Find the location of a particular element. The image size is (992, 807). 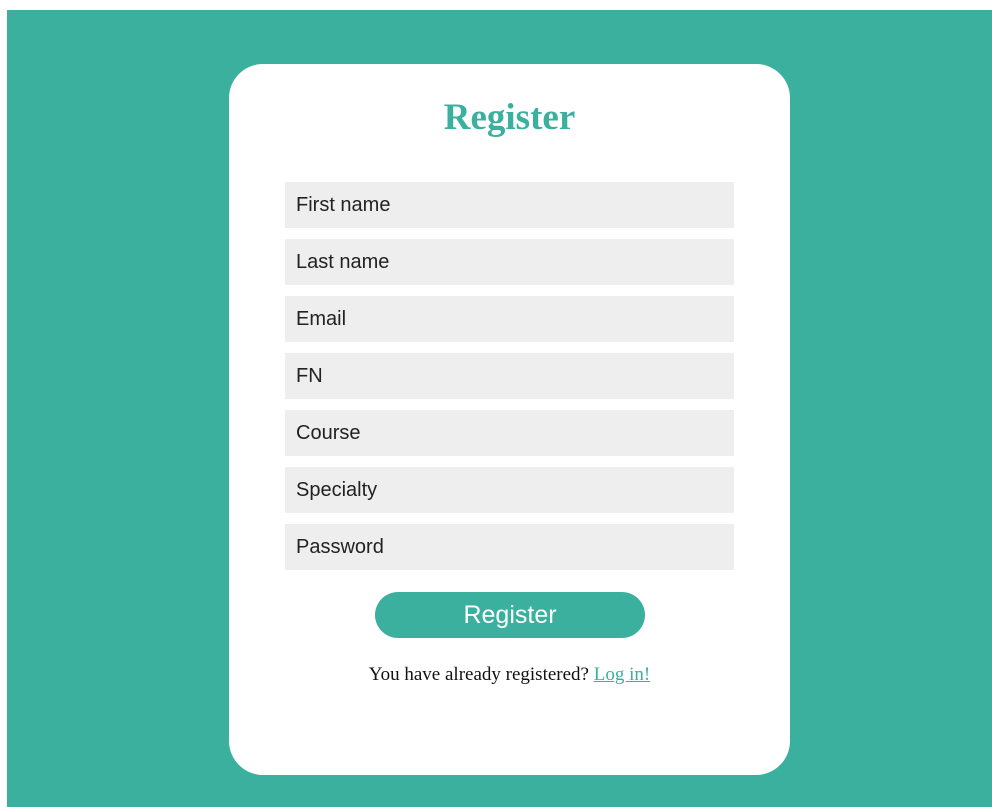

login-link: Log in! is located at coordinates (622, 674).